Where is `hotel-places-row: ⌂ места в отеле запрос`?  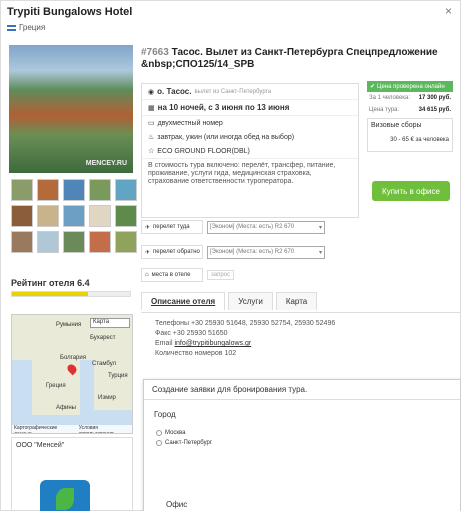 hotel-places-row: ⌂ места в отеле запрос is located at coordinates (188, 275).